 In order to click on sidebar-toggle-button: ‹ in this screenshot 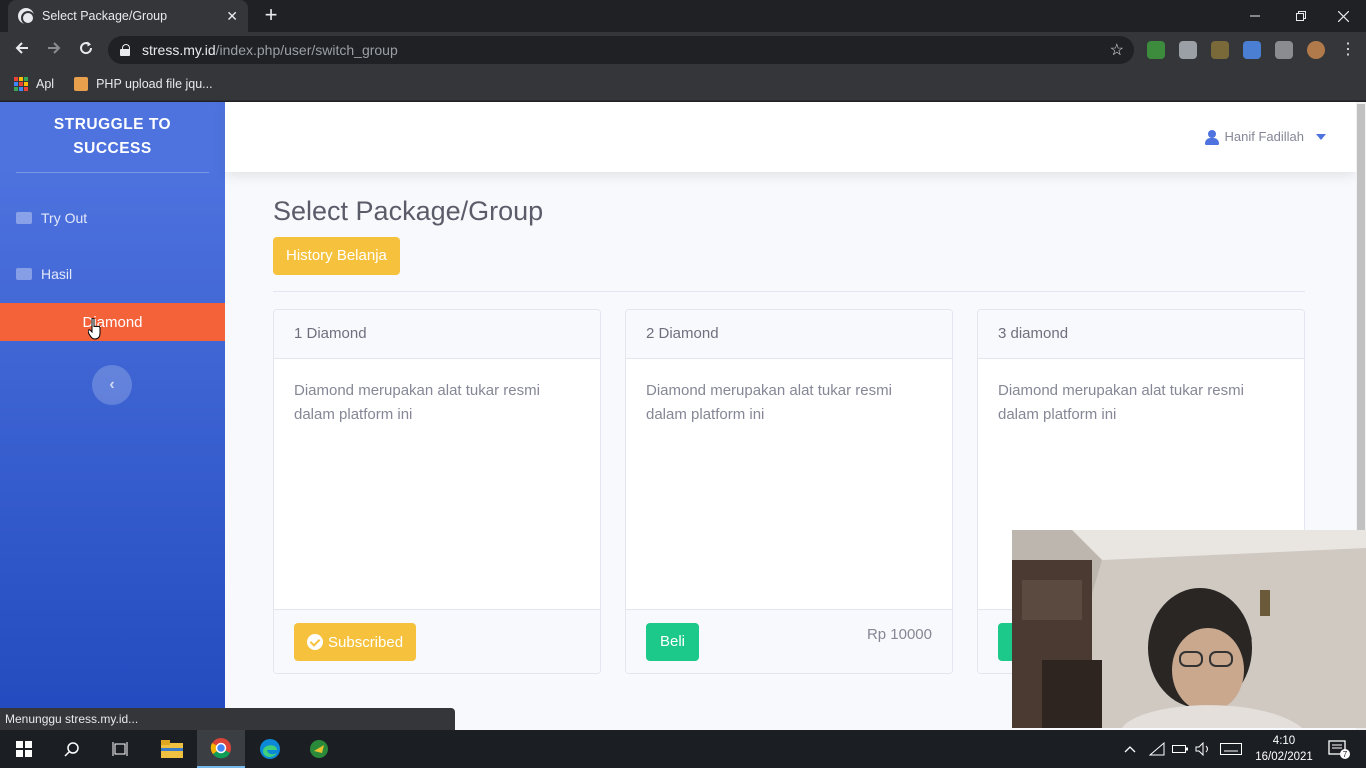, I will do `click(112, 385)`.